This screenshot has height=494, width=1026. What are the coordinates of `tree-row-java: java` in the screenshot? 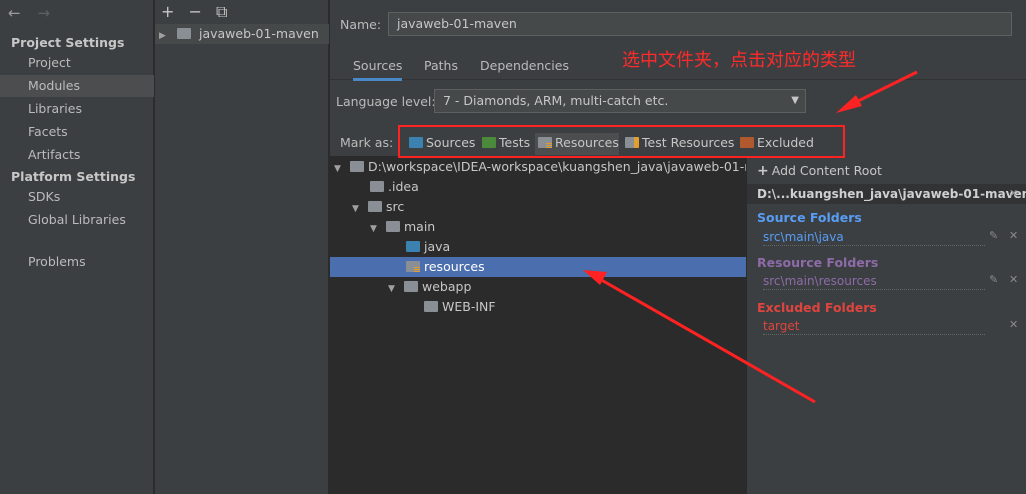 It's located at (538, 247).